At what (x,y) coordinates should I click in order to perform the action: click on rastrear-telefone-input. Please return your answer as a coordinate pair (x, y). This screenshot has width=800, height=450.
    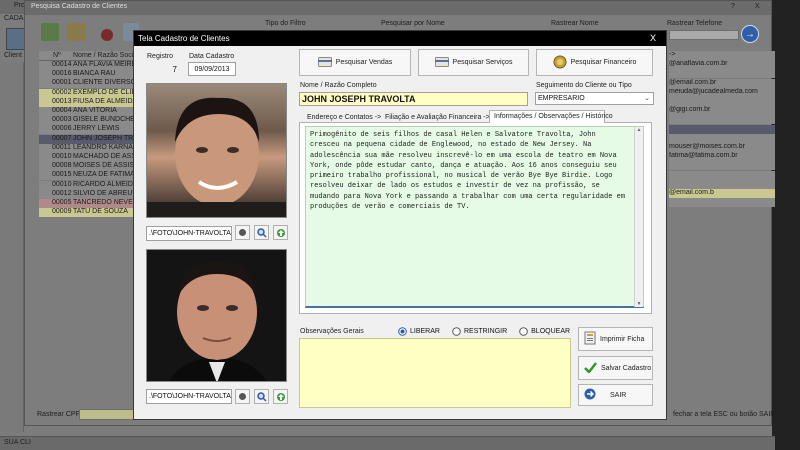
    Looking at the image, I should click on (704, 35).